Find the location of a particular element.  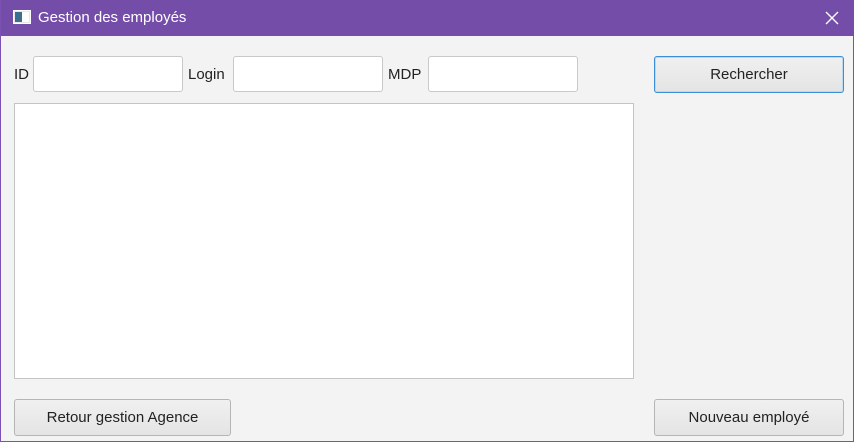

title-bar: Gestion des employés is located at coordinates (427, 18).